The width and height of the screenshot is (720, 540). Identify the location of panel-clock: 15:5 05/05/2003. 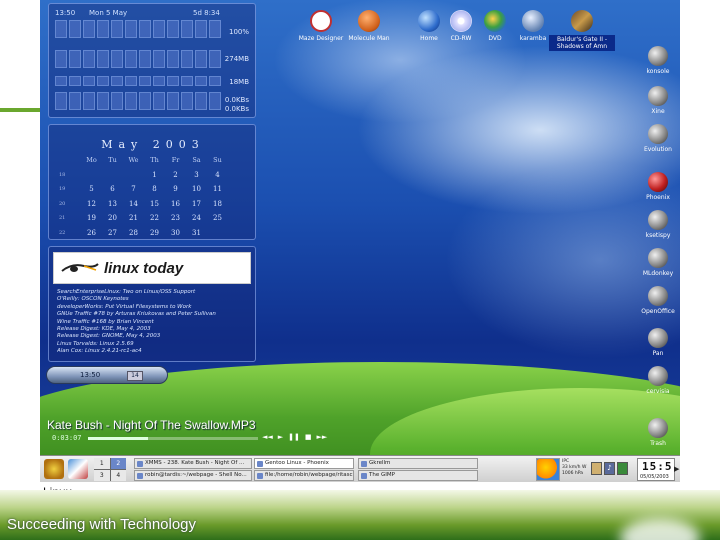
(656, 469).